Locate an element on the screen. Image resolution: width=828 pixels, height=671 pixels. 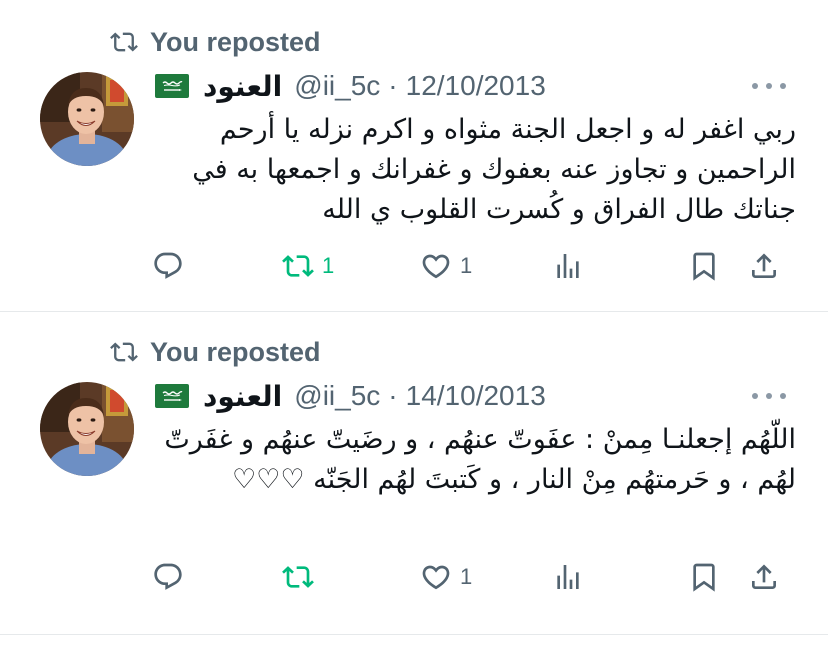
repost-button is located at coordinates (302, 577).